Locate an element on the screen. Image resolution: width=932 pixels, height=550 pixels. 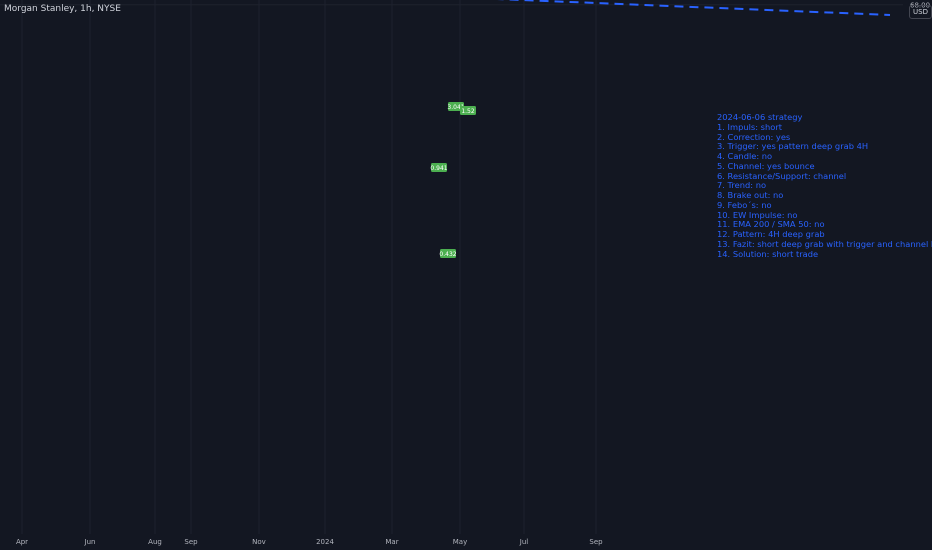
pattern-ratio-label: 0.941 is located at coordinates (438, 168).